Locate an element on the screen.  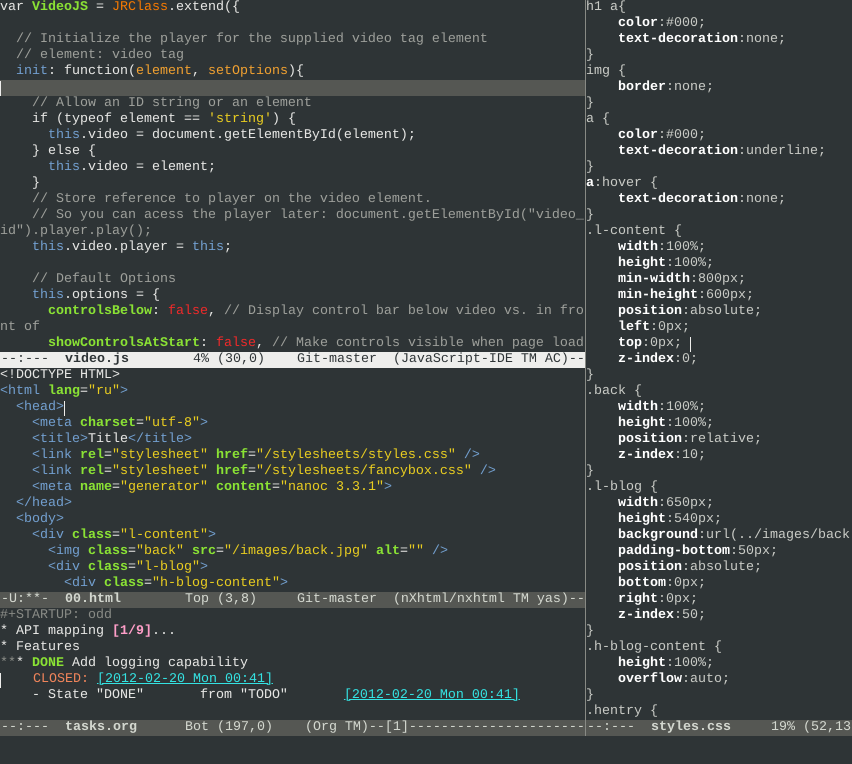
code-line: background:url(../images/back is located at coordinates (733, 536).